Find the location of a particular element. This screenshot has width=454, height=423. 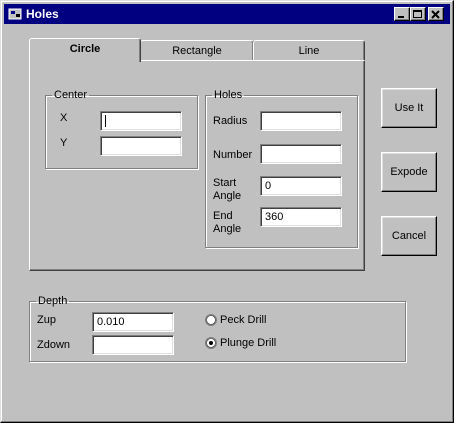

expode-label: Expode is located at coordinates (409, 172).